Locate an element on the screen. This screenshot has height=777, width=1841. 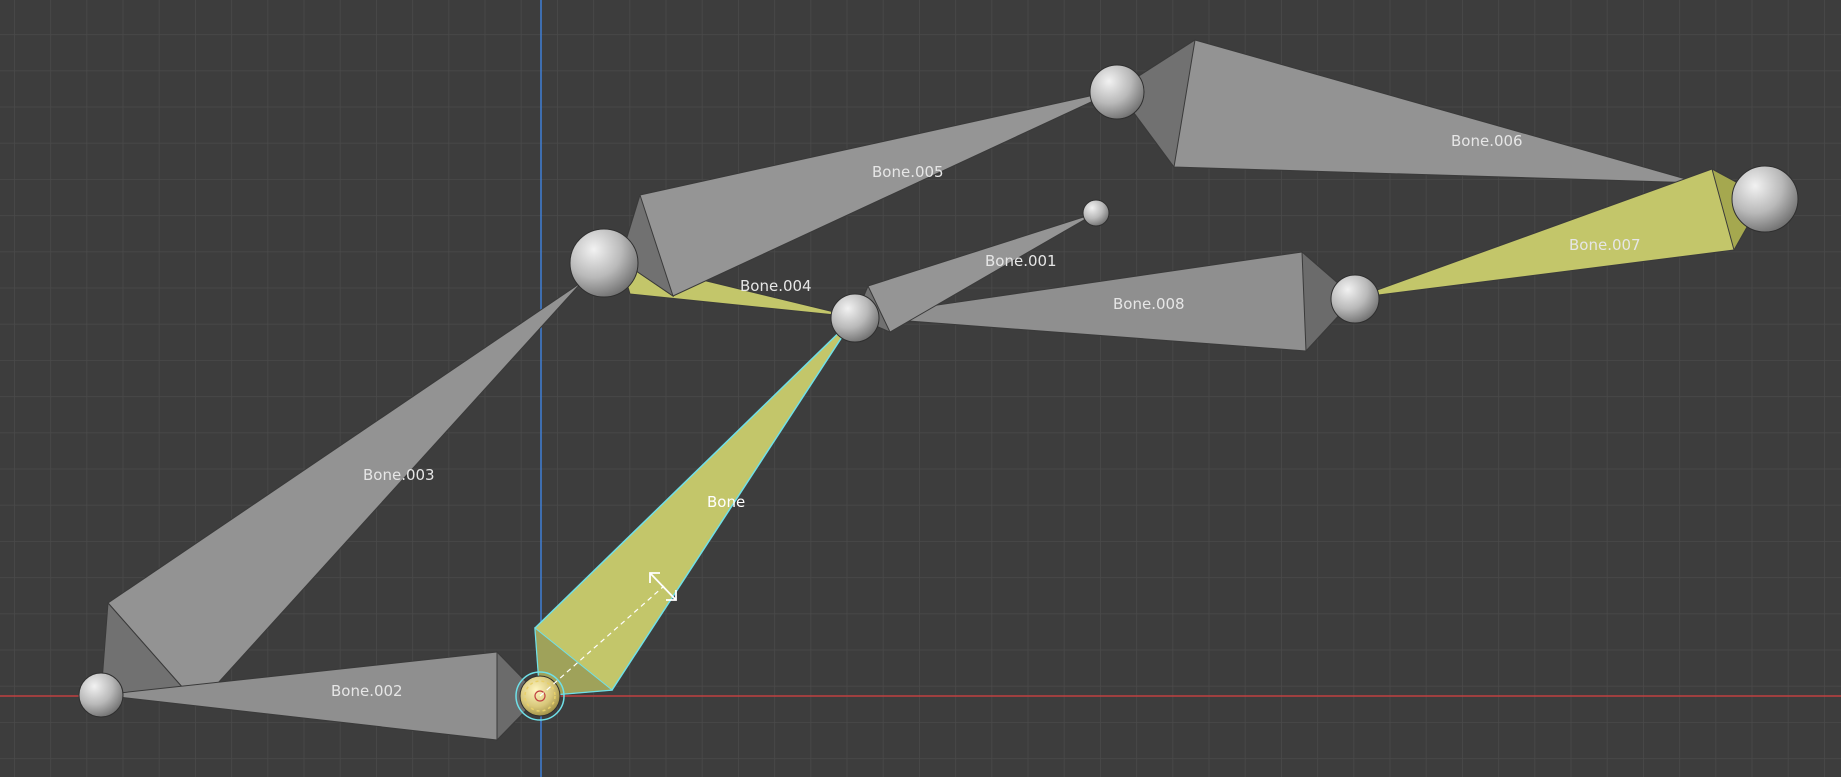
joint-bone-005-head is located at coordinates (604, 263).